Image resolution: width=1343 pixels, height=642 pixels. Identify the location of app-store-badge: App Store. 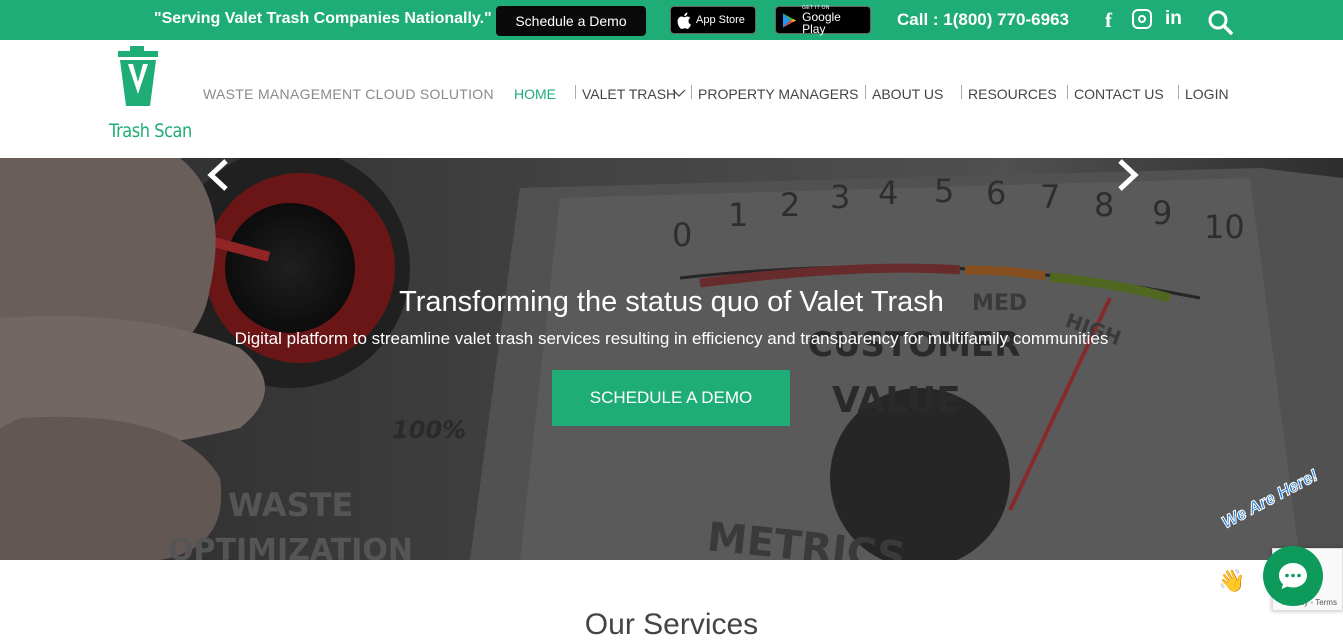
(713, 20).